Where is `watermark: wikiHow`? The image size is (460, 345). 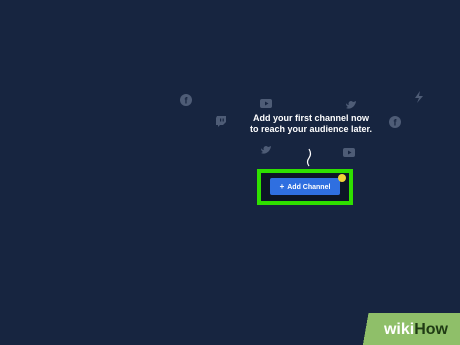 watermark: wikiHow is located at coordinates (405, 329).